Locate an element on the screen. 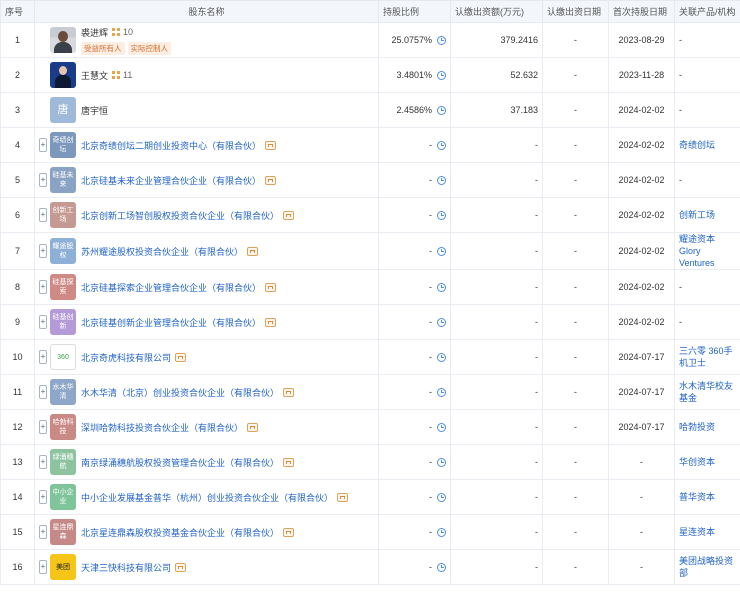 The image size is (740, 602). related-product-link: 耀途资本 Glory Ventures is located at coordinates (697, 251).